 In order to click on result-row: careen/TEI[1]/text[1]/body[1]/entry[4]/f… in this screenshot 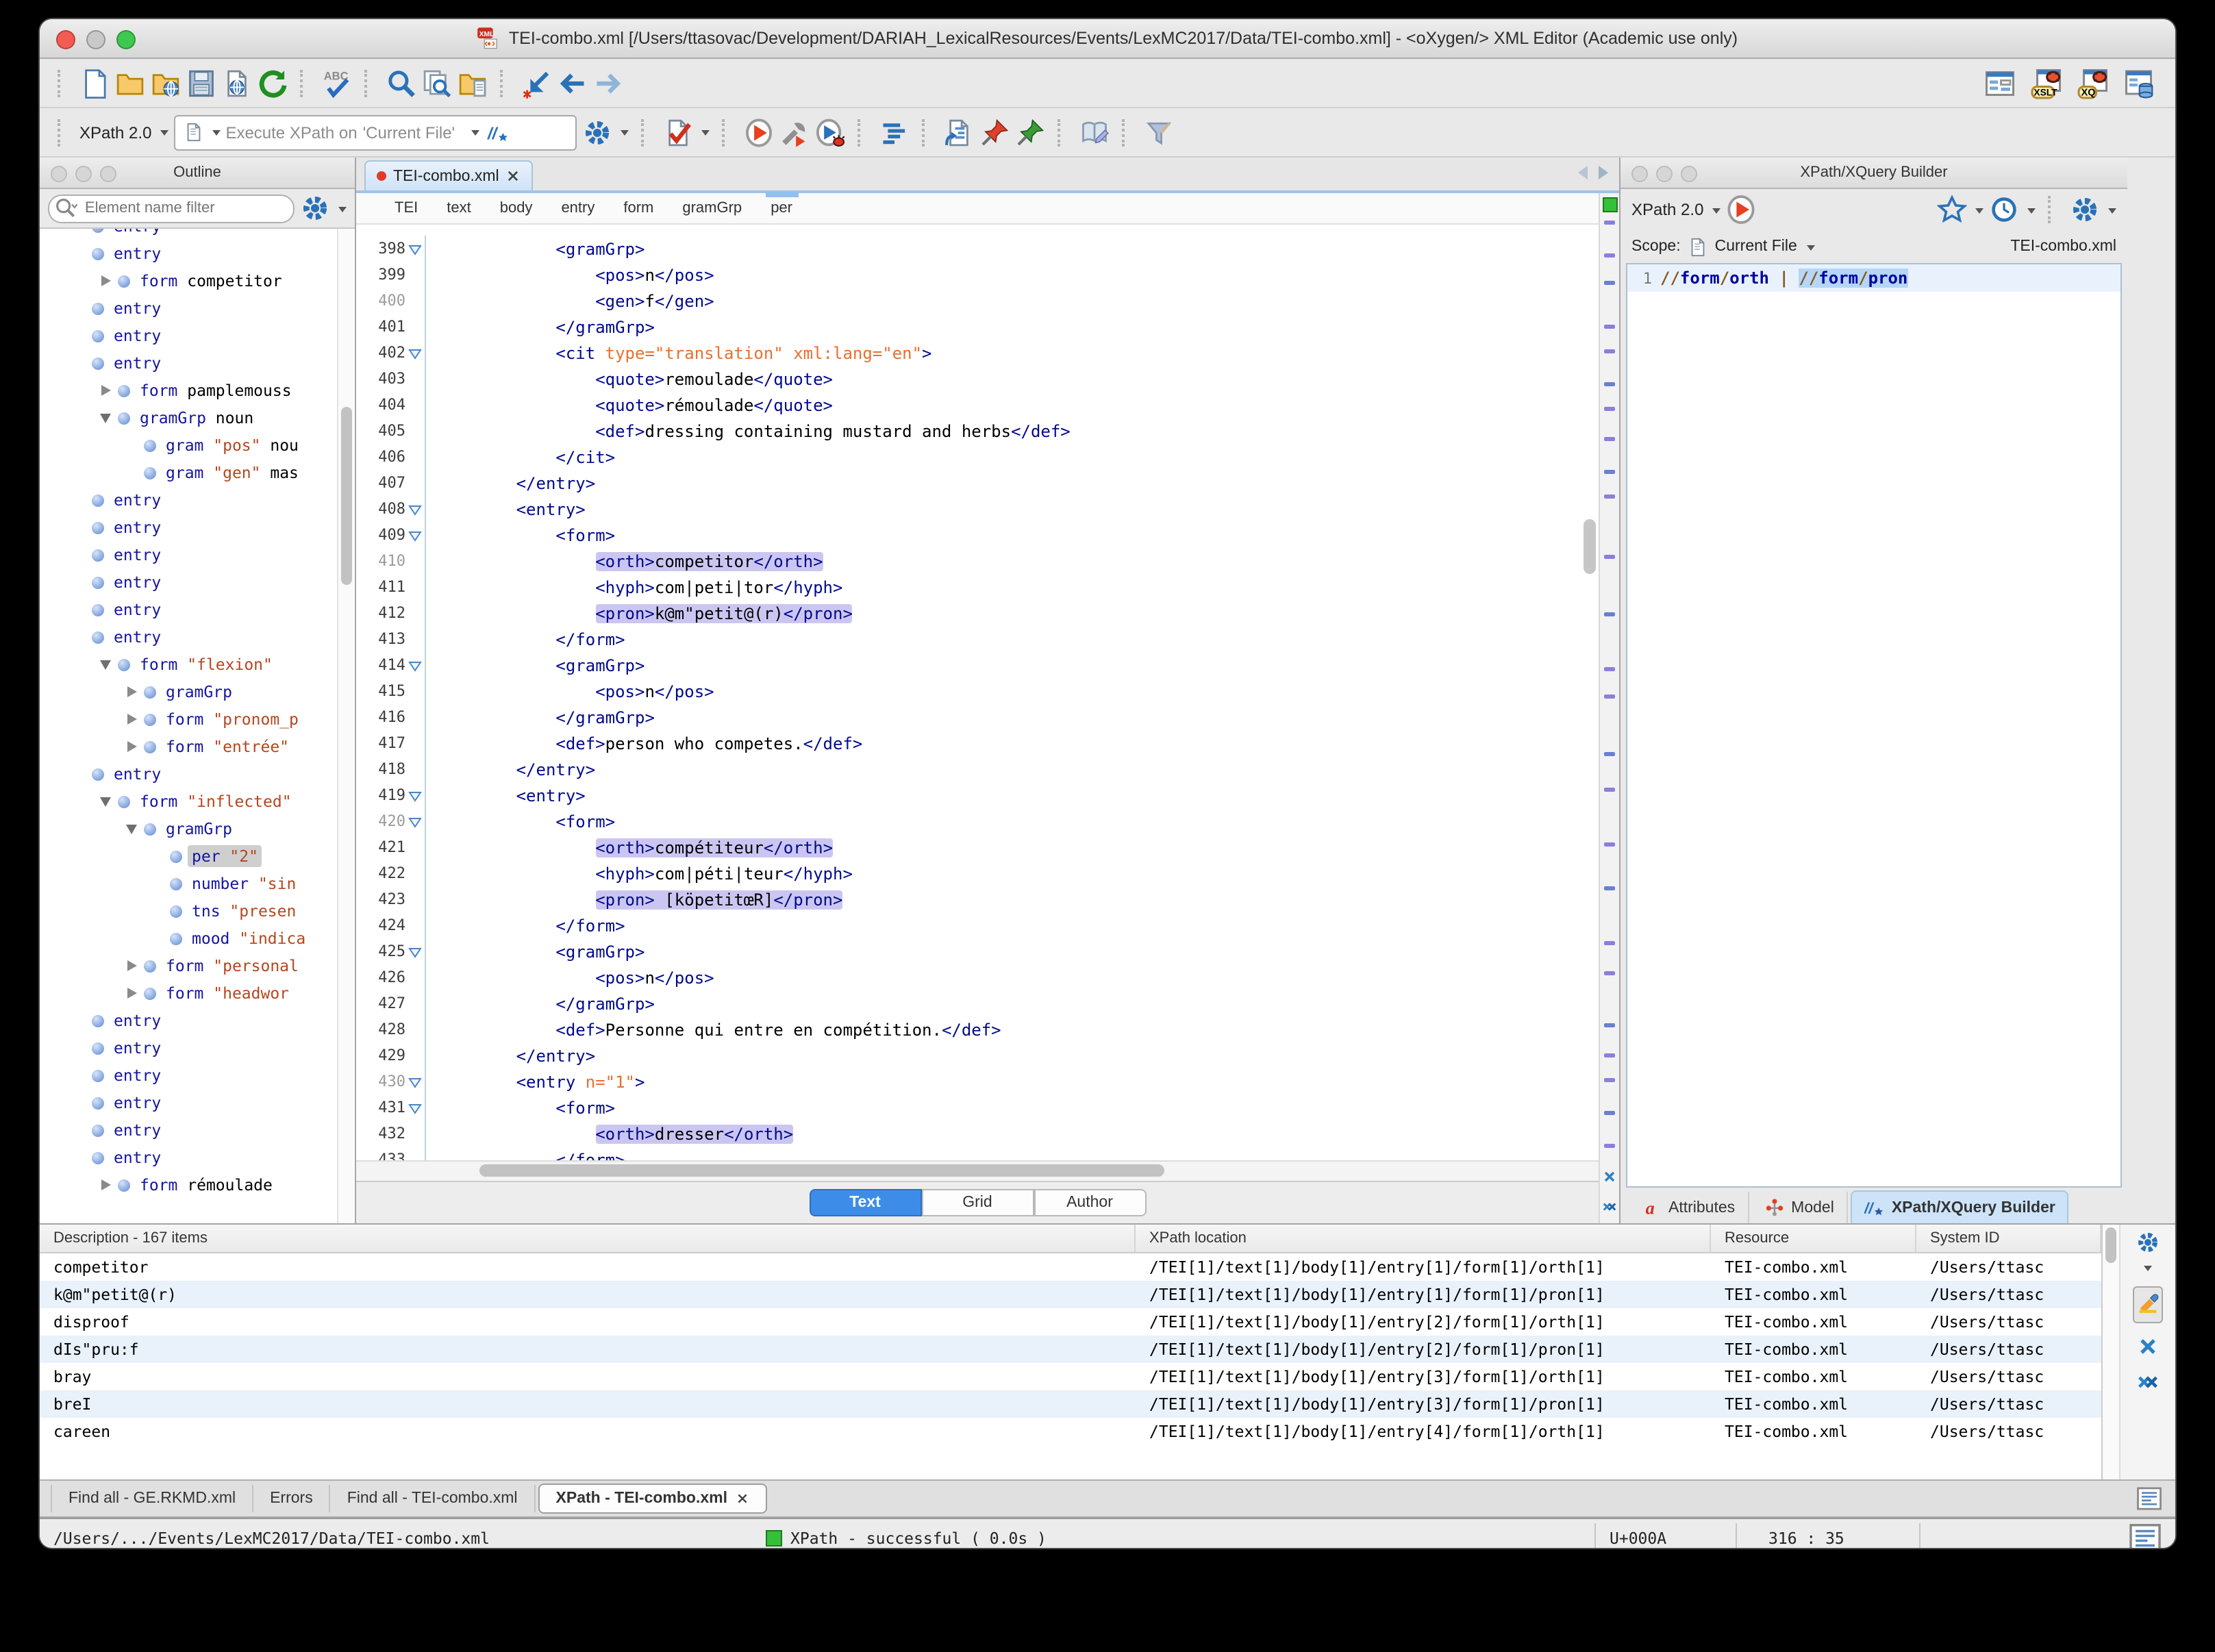, I will do `click(1070, 1431)`.